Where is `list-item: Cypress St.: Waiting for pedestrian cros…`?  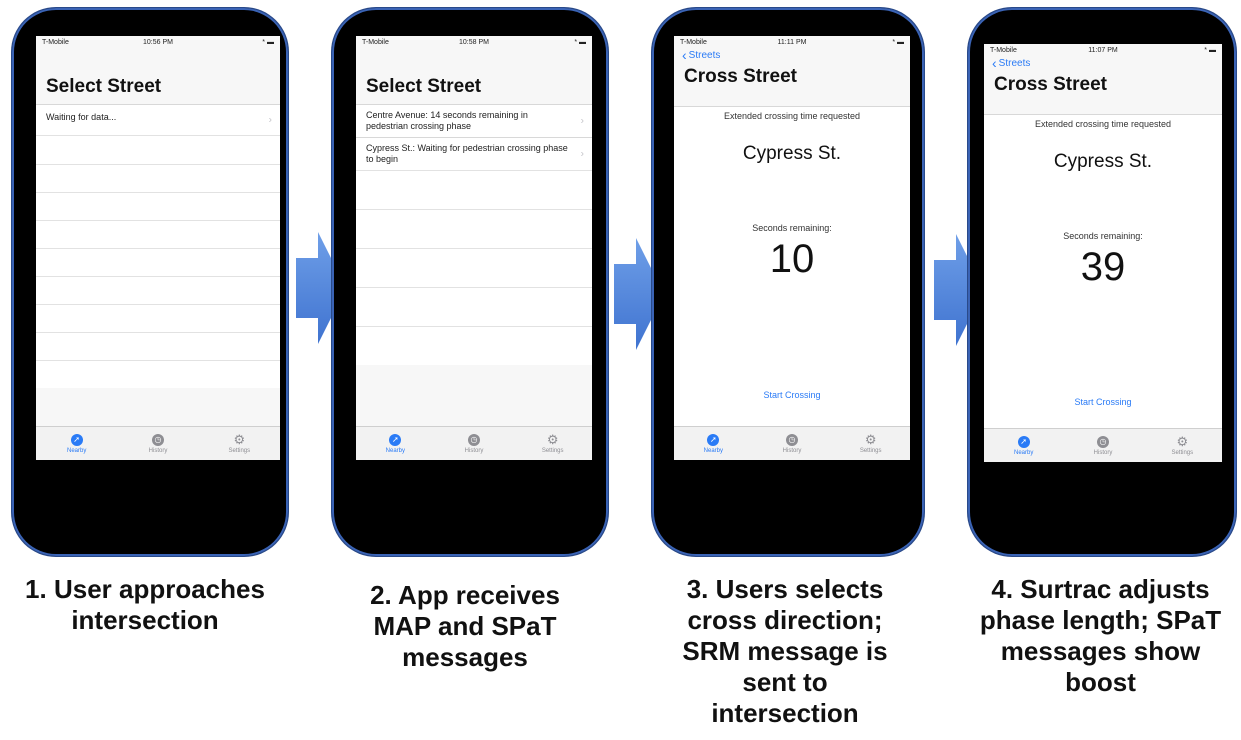 list-item: Cypress St.: Waiting for pedestrian cros… is located at coordinates (474, 153).